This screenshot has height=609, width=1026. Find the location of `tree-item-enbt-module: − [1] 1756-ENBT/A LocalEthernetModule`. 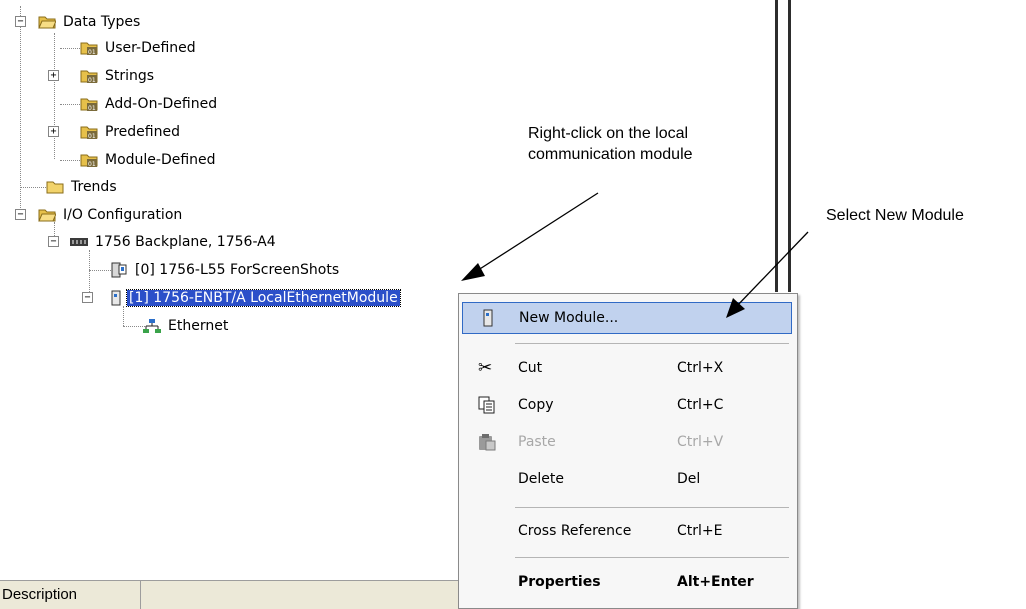

tree-item-enbt-module: − [1] 1756-ENBT/A LocalEthernetModule is located at coordinates (241, 298).